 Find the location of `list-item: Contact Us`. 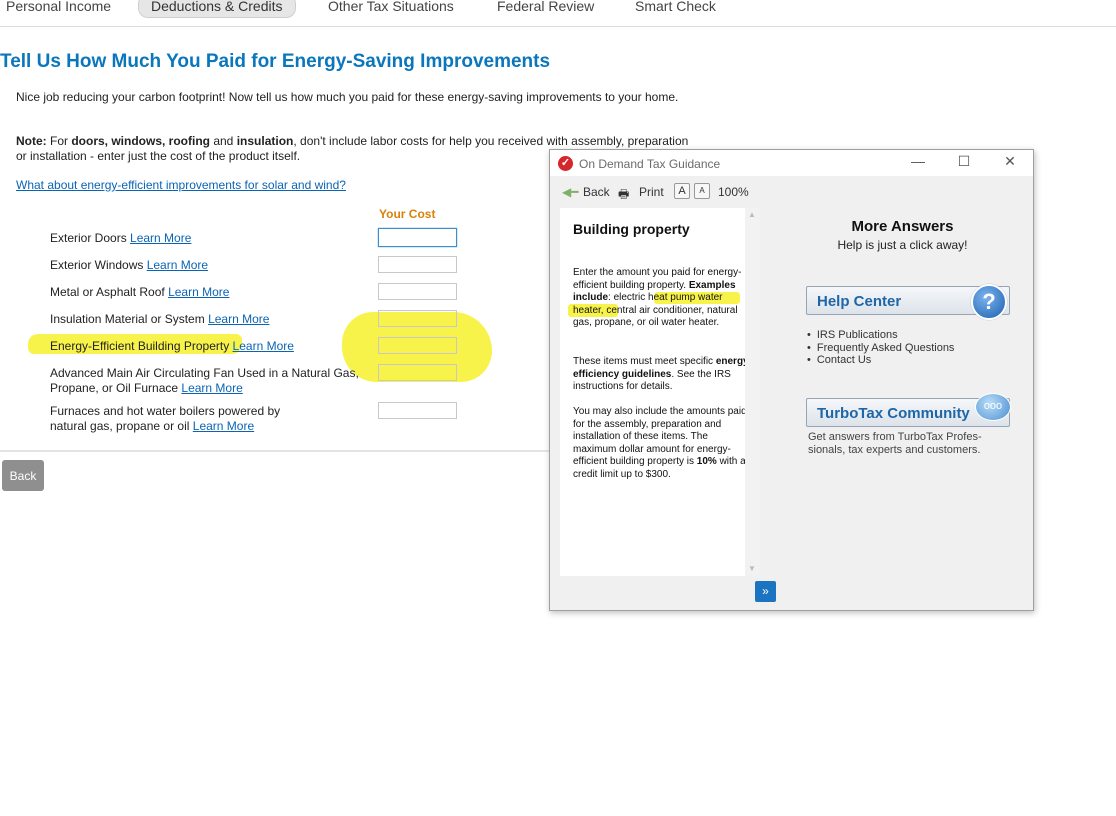

list-item: Contact Us is located at coordinates (880, 360).